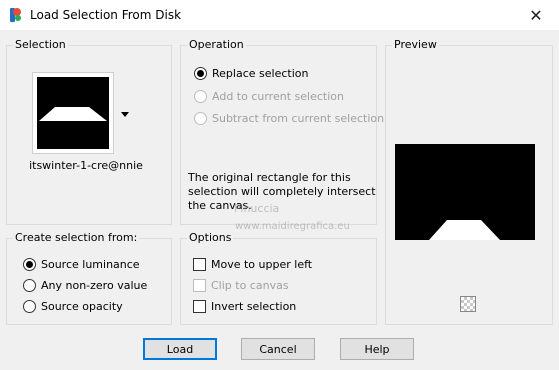 The width and height of the screenshot is (559, 370). I want to click on checkbox-label: Invert selection, so click(254, 306).